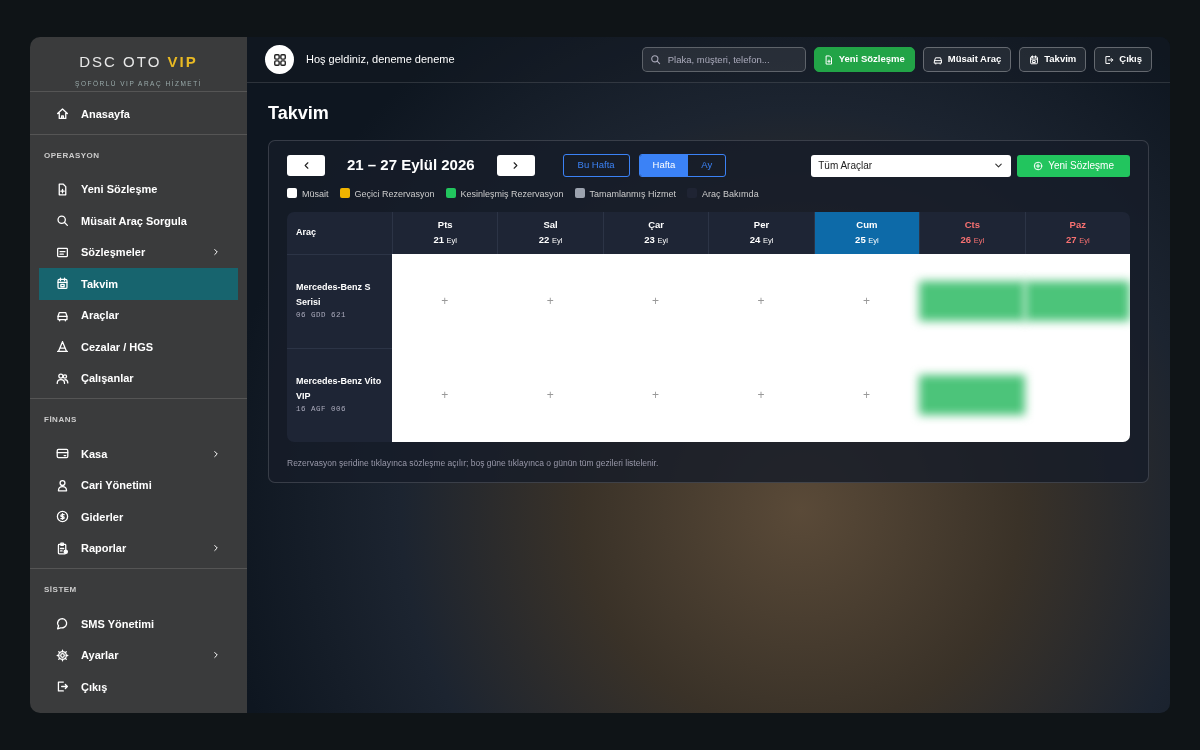 Image resolution: width=1200 pixels, height=750 pixels. Describe the element at coordinates (62, 548) in the screenshot. I see `clipboard-icon` at that location.